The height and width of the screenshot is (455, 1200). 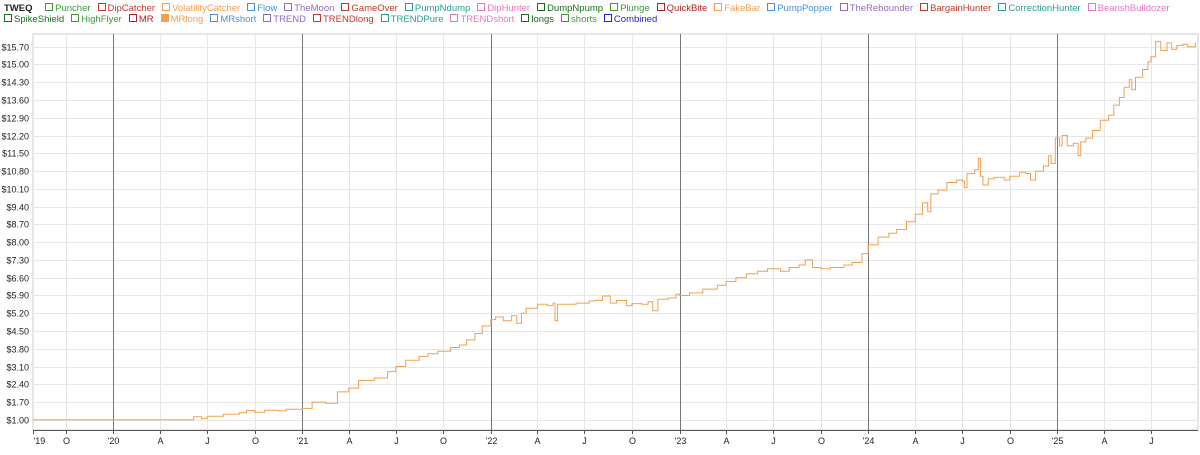 I want to click on x-tick-label: '25, so click(x=1058, y=441).